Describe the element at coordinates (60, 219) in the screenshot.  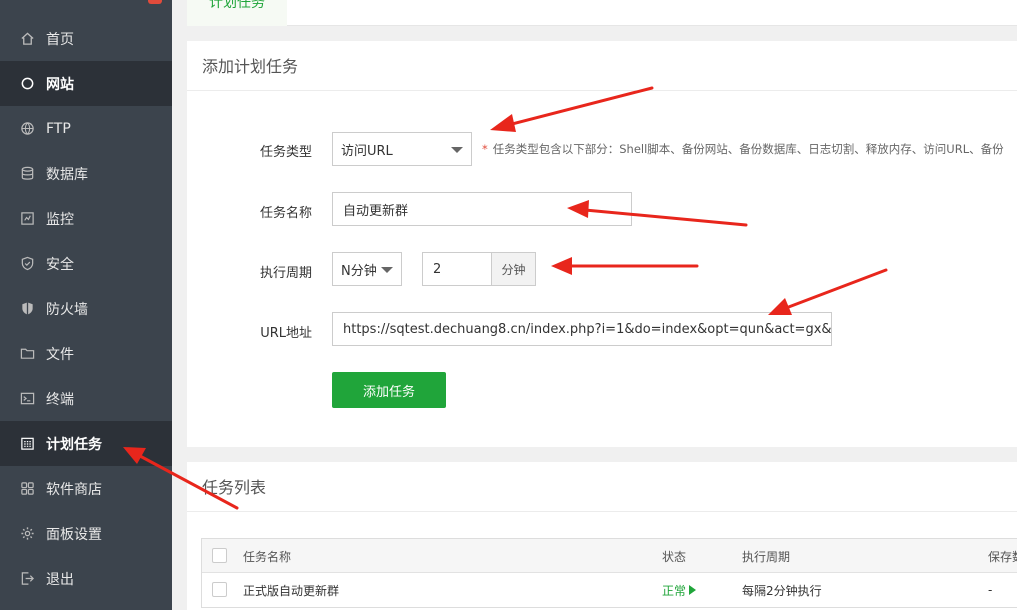
I see `sidebar-item-label: 监控` at that location.